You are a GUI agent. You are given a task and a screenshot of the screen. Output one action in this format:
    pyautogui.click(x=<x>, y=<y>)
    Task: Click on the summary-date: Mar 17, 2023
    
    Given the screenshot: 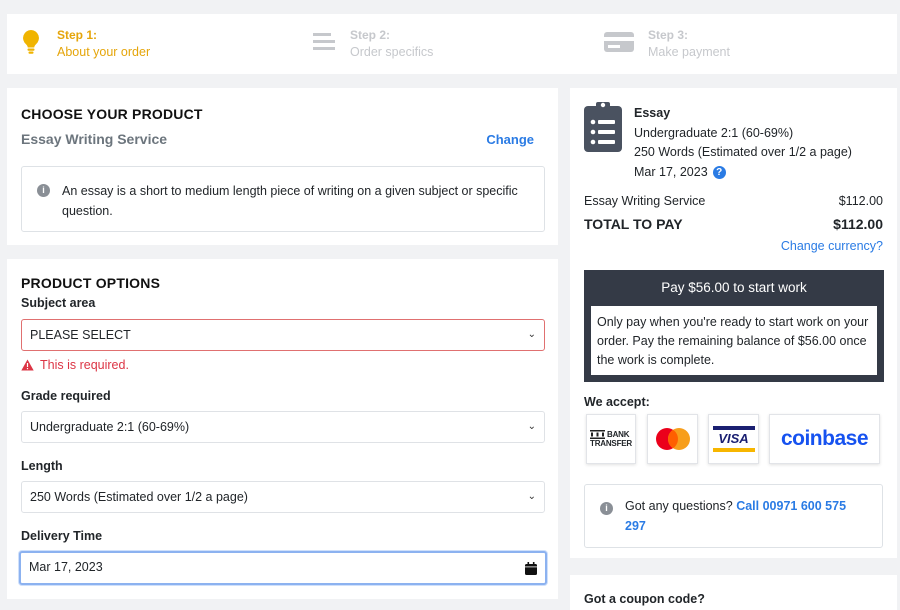 What is the action you would take?
    pyautogui.click(x=671, y=171)
    